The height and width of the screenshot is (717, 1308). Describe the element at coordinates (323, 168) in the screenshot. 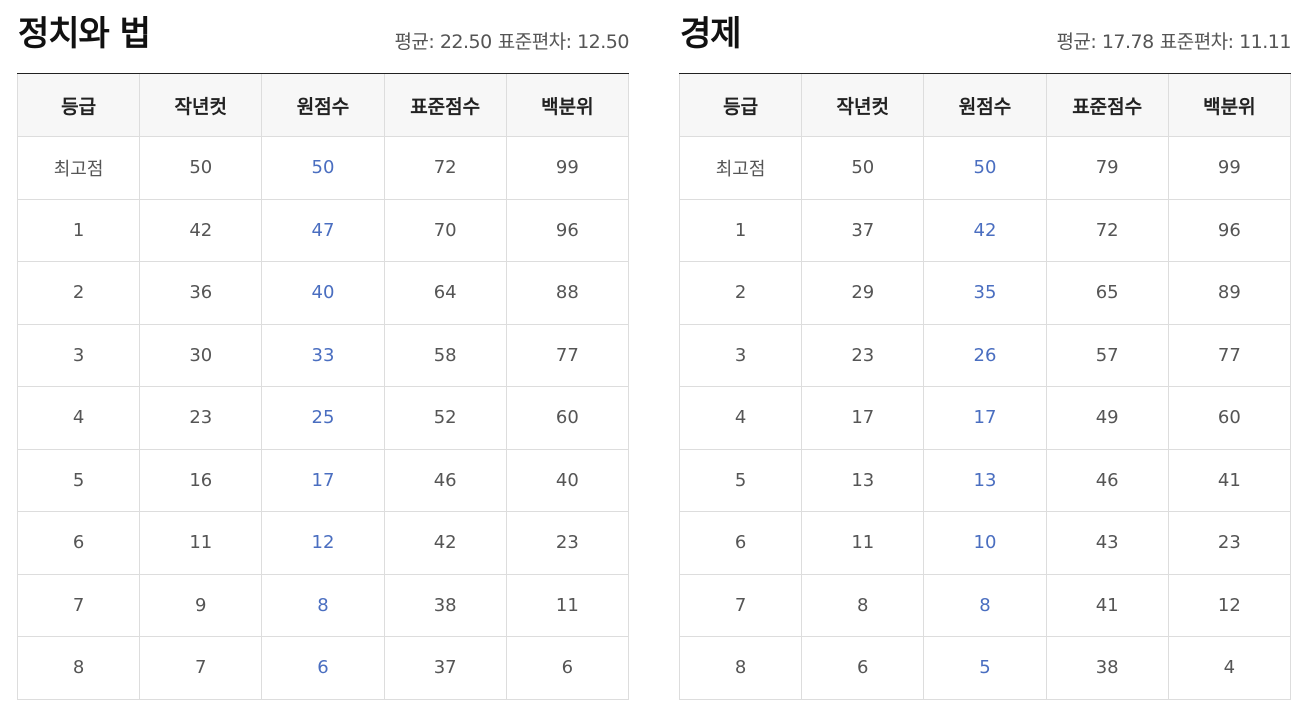

I see `table-row: 최고점 50 50 72 99` at that location.